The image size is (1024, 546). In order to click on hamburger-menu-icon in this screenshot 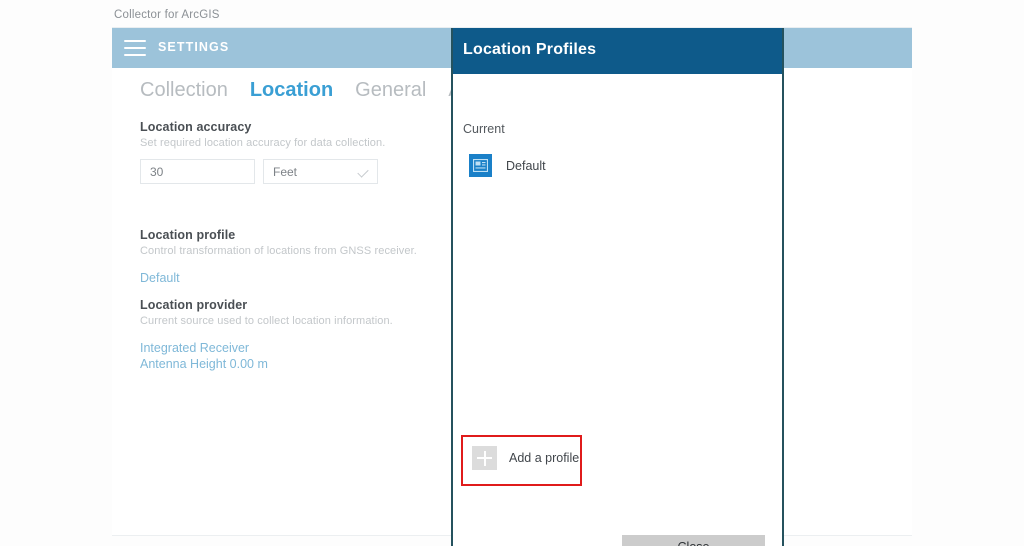, I will do `click(135, 48)`.